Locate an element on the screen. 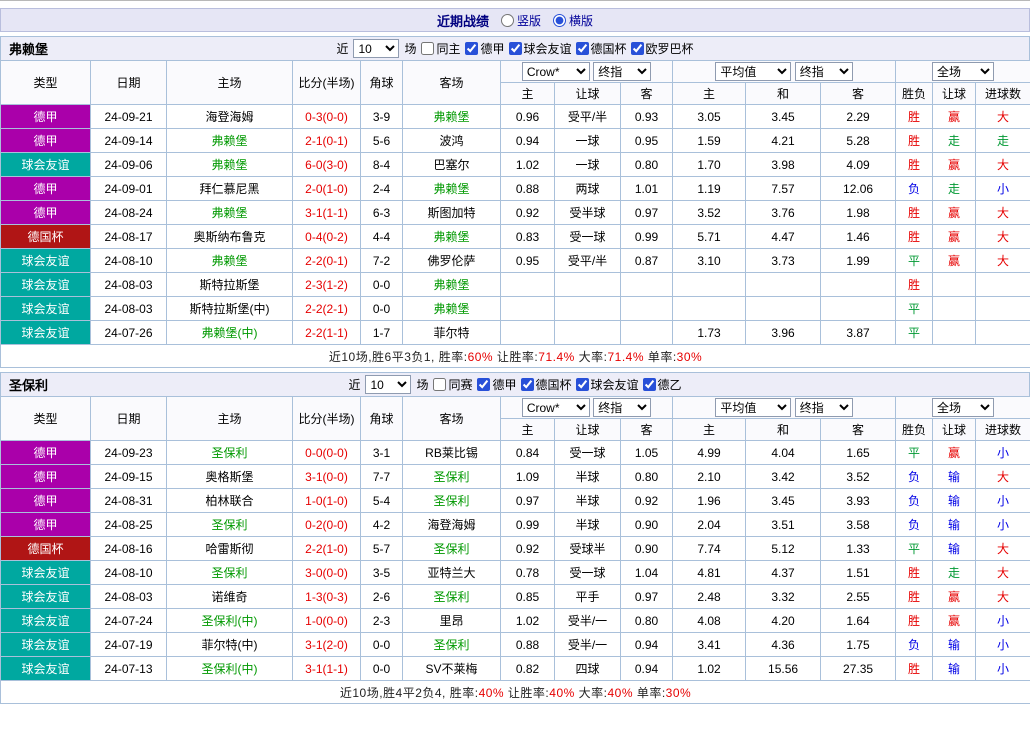  result-goals: 小 is located at coordinates (1002, 620).